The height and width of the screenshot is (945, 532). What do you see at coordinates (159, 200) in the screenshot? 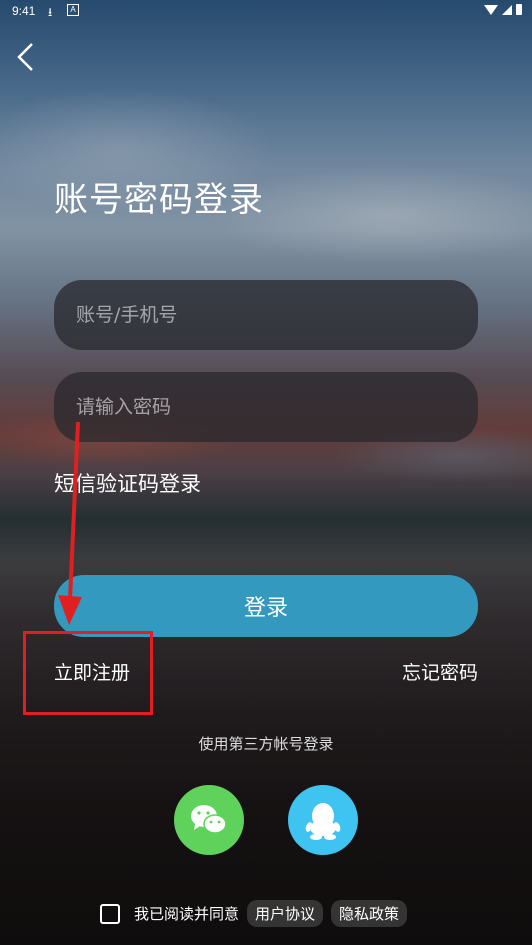
I see `page-title: 账号密码登录` at bounding box center [159, 200].